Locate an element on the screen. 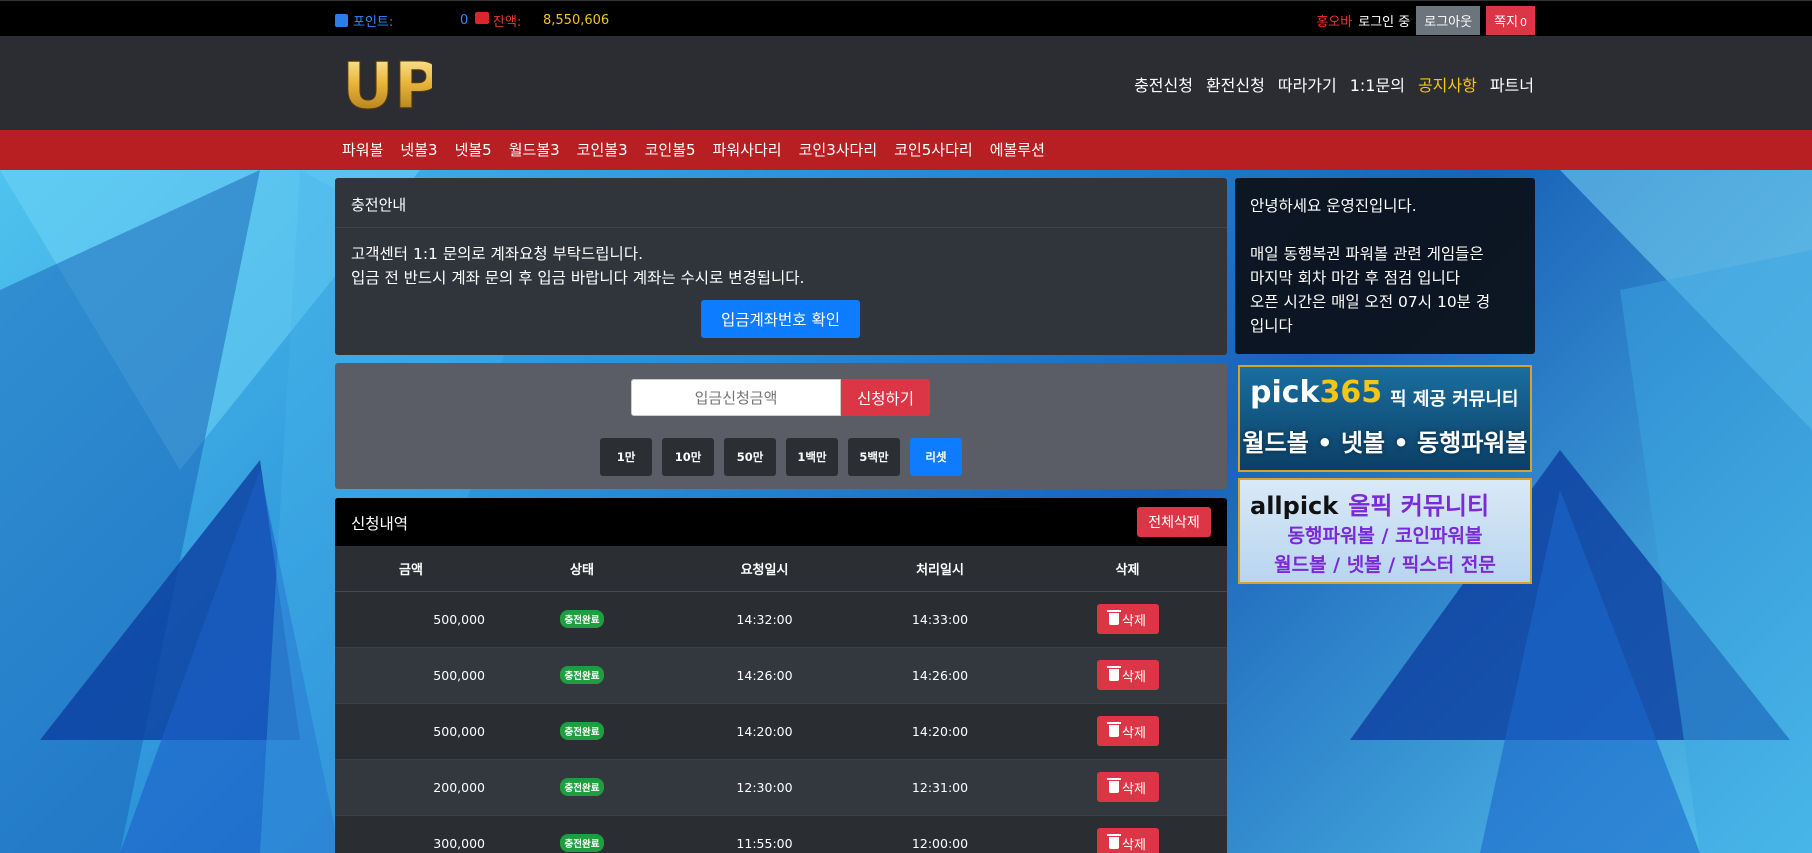 The width and height of the screenshot is (1812, 853). game-coinball5: 코인볼5 is located at coordinates (670, 149).